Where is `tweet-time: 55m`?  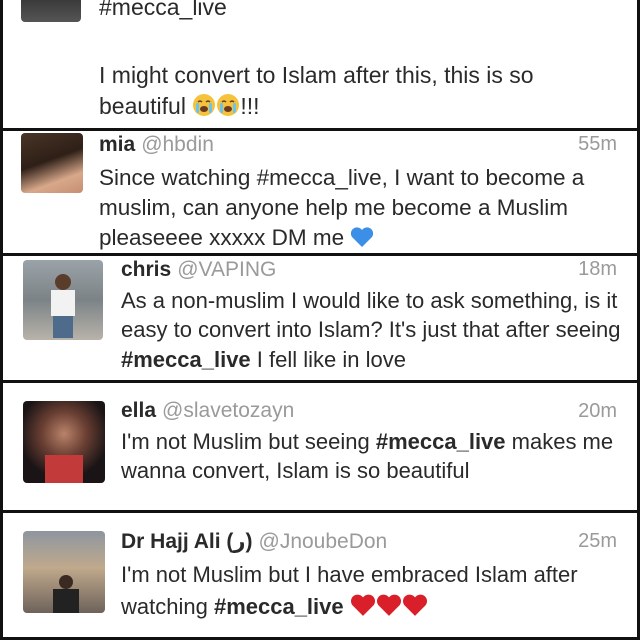
tweet-time: 55m is located at coordinates (597, 144).